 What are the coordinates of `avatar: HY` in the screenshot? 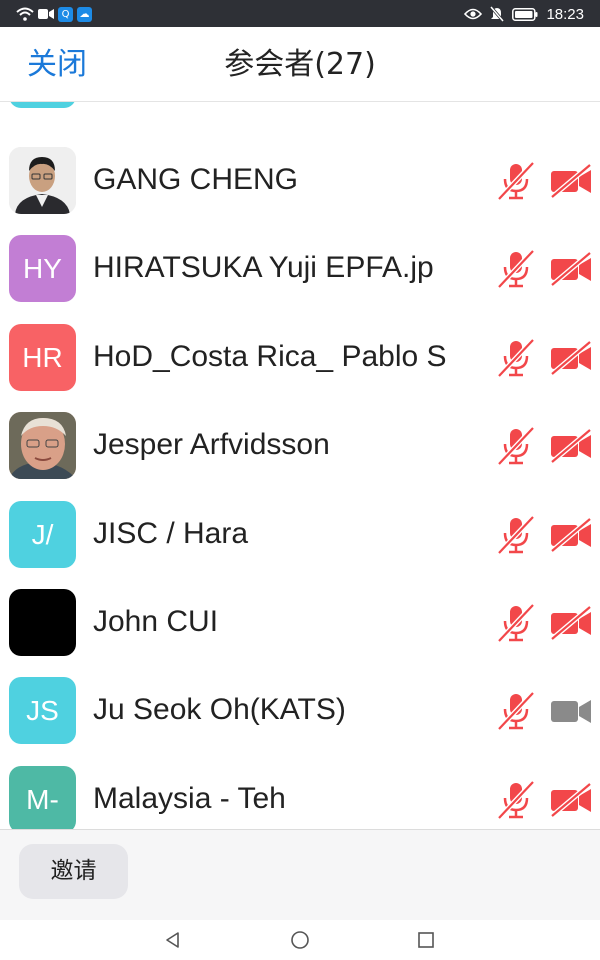 It's located at (42, 268).